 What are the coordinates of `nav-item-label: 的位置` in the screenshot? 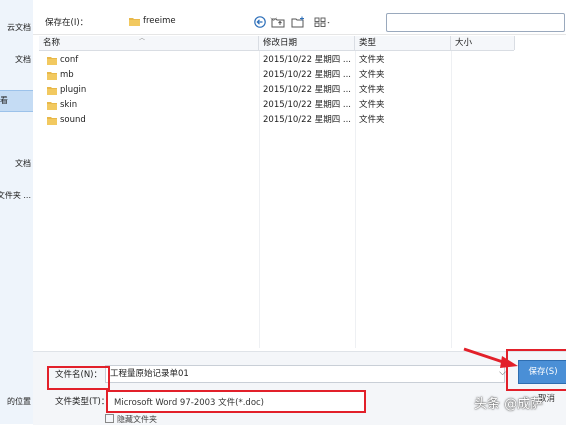 It's located at (19, 401).